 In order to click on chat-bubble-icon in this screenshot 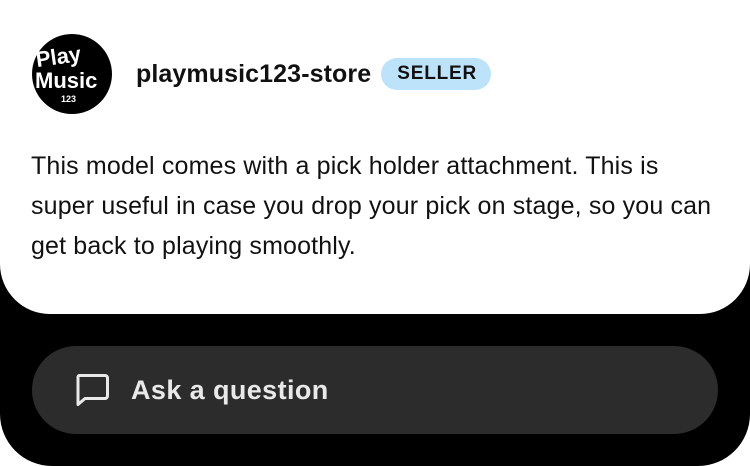, I will do `click(92, 390)`.